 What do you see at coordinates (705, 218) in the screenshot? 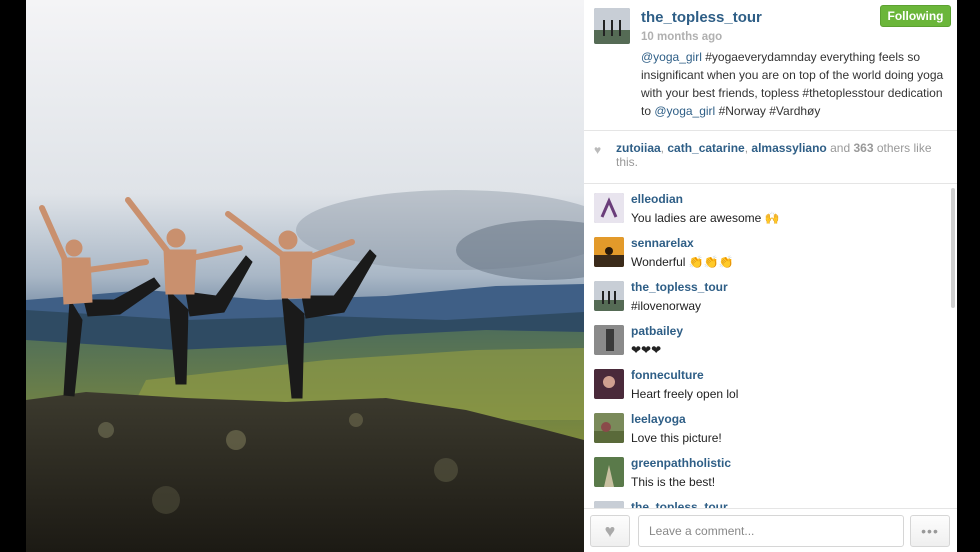
I see `comment-text: You ladies are awesome 🙌` at bounding box center [705, 218].